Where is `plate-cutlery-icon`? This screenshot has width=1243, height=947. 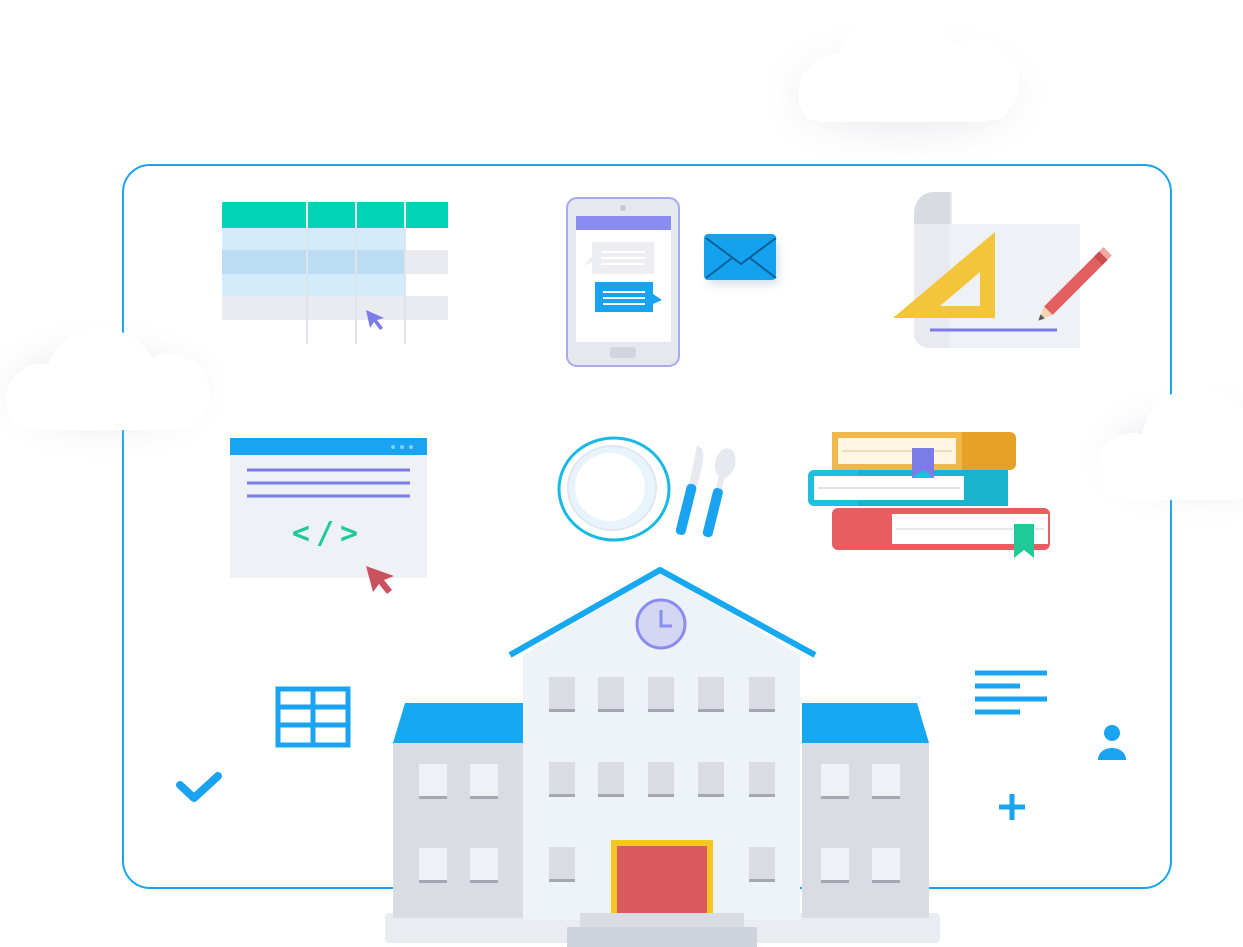
plate-cutlery-icon is located at coordinates (646, 489).